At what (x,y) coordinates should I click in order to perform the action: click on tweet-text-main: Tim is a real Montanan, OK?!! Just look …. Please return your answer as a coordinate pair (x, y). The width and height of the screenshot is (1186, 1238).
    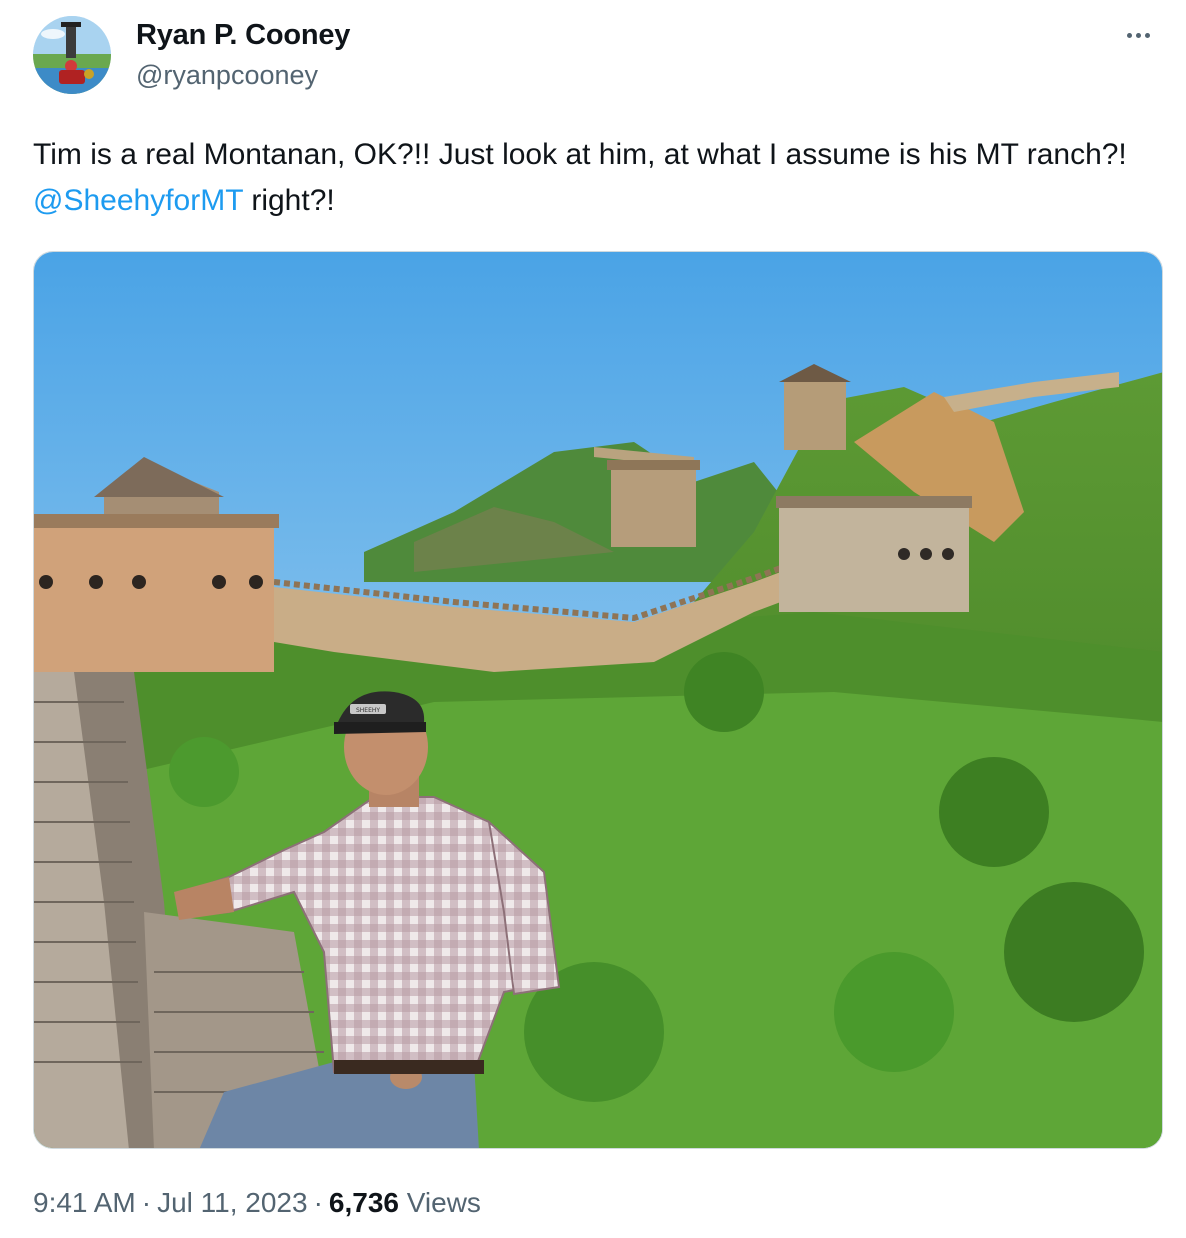
    Looking at the image, I should click on (580, 154).